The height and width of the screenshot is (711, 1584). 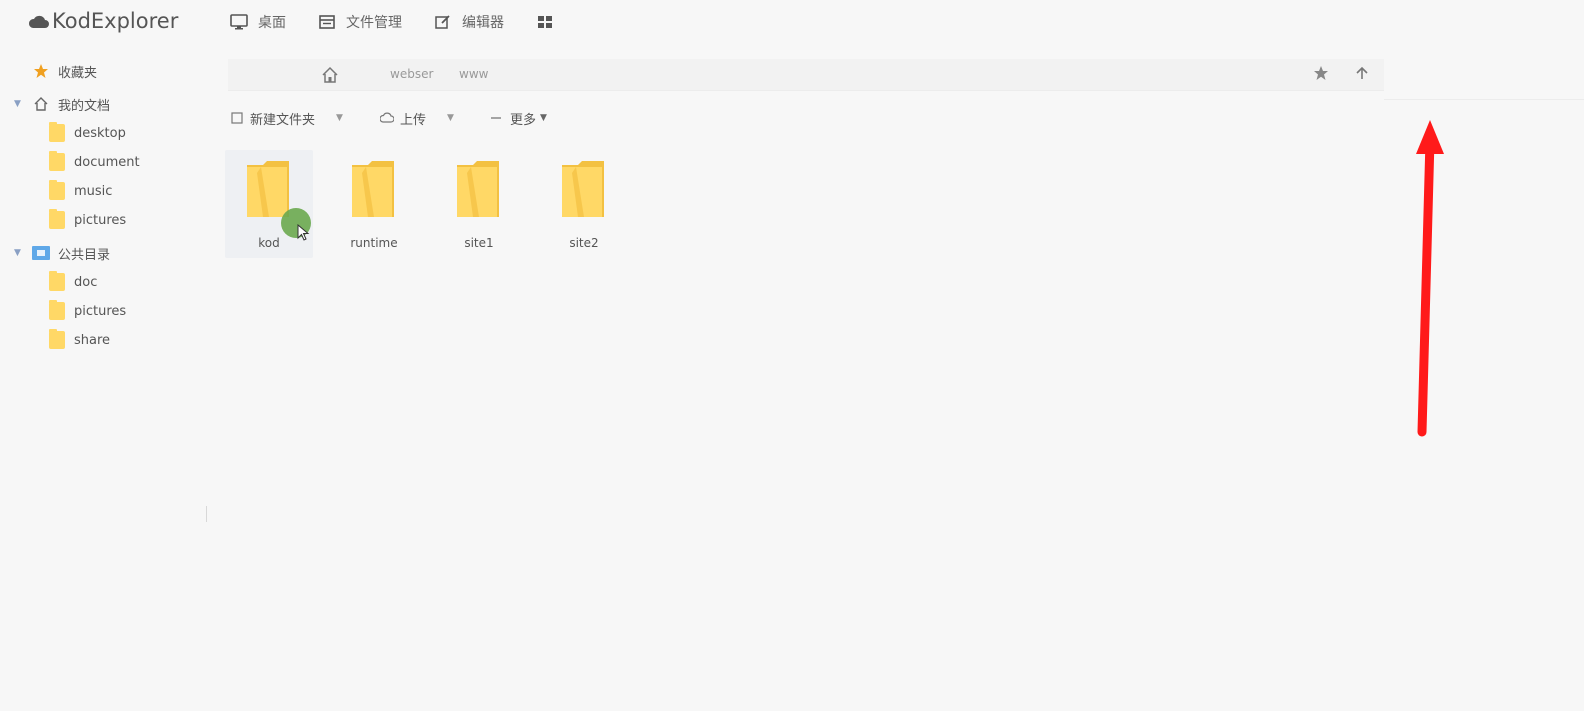 What do you see at coordinates (269, 204) in the screenshot?
I see `file-item-kod: kod` at bounding box center [269, 204].